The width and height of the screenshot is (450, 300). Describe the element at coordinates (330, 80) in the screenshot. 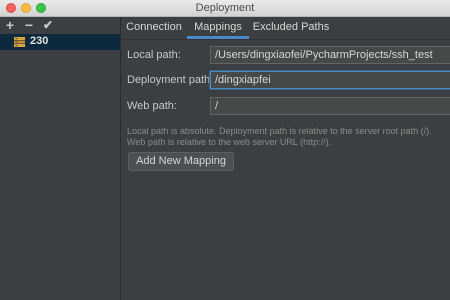

I see `deployment-path-field: /dingxiapfei` at that location.